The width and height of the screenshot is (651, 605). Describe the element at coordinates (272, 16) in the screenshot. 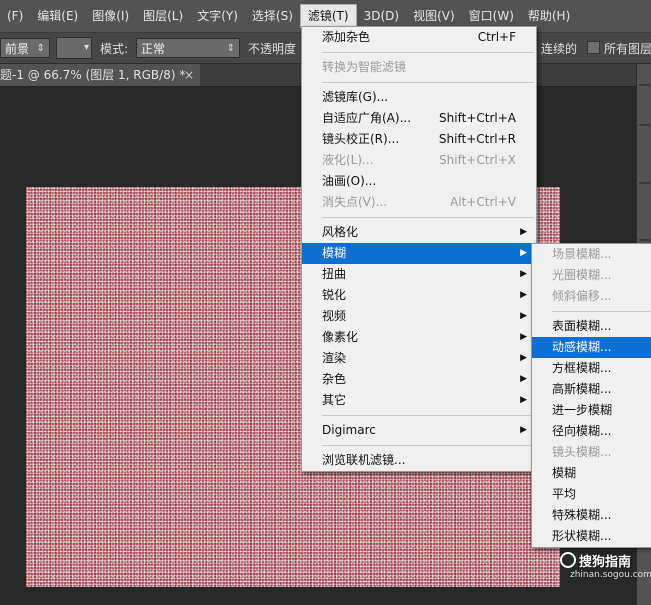

I see `menubar-item: 选择(S)` at that location.